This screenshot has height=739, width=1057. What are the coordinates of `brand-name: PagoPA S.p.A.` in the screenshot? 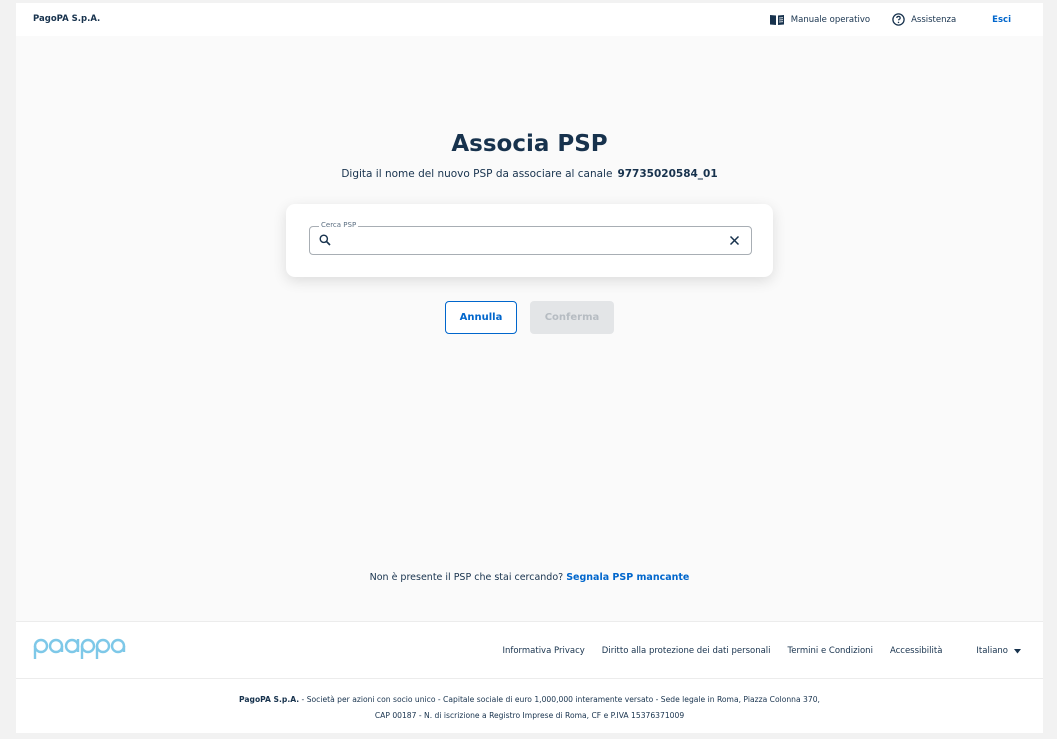 It's located at (67, 19).